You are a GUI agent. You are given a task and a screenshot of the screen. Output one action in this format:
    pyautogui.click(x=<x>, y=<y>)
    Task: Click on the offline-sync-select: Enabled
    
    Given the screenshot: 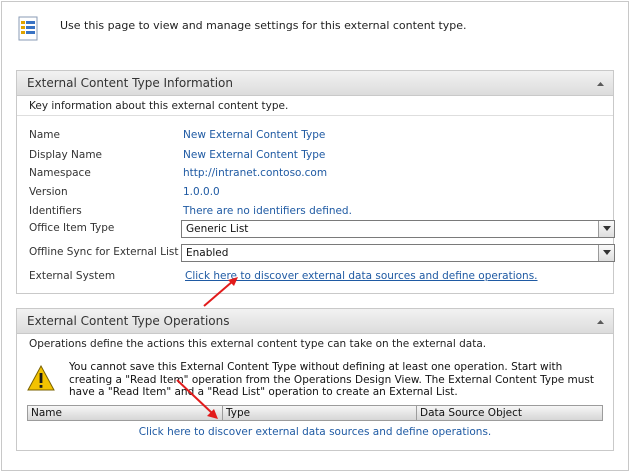 What is the action you would take?
    pyautogui.click(x=398, y=253)
    